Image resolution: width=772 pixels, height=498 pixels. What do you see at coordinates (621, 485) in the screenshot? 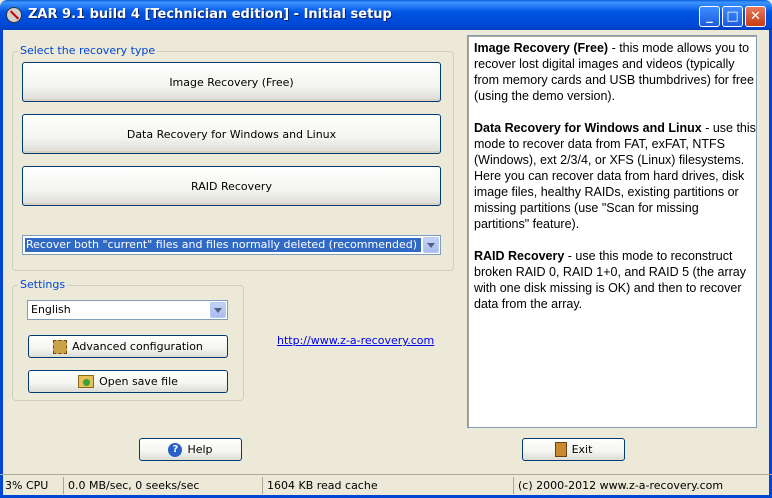
I see `status-copyright: (c) 2000-2012 www.z-a-recovery.com` at bounding box center [621, 485].